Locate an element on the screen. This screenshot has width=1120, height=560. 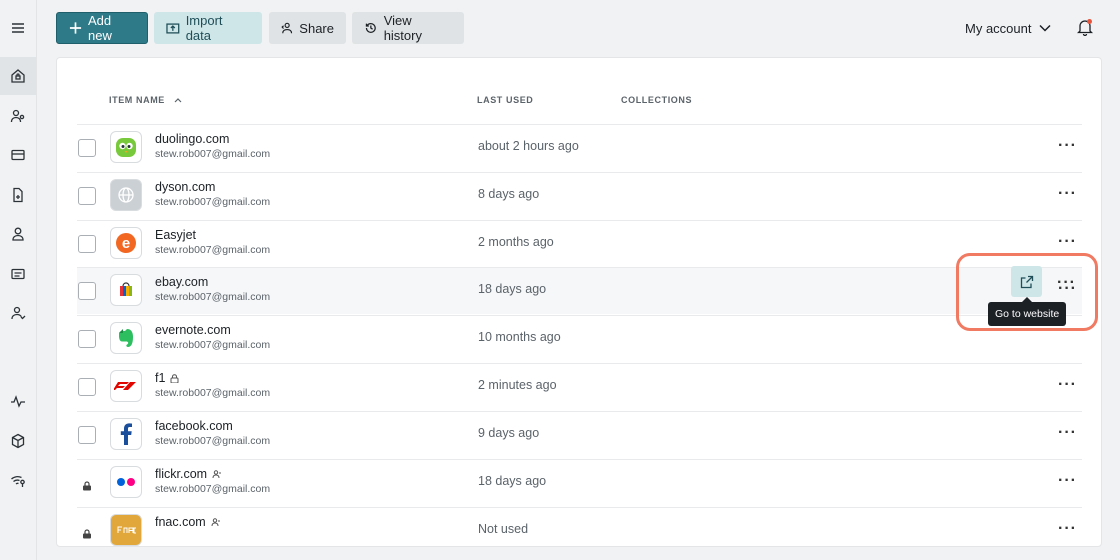
table-row: fnac.com Not used ··· is located at coordinates (579, 526).